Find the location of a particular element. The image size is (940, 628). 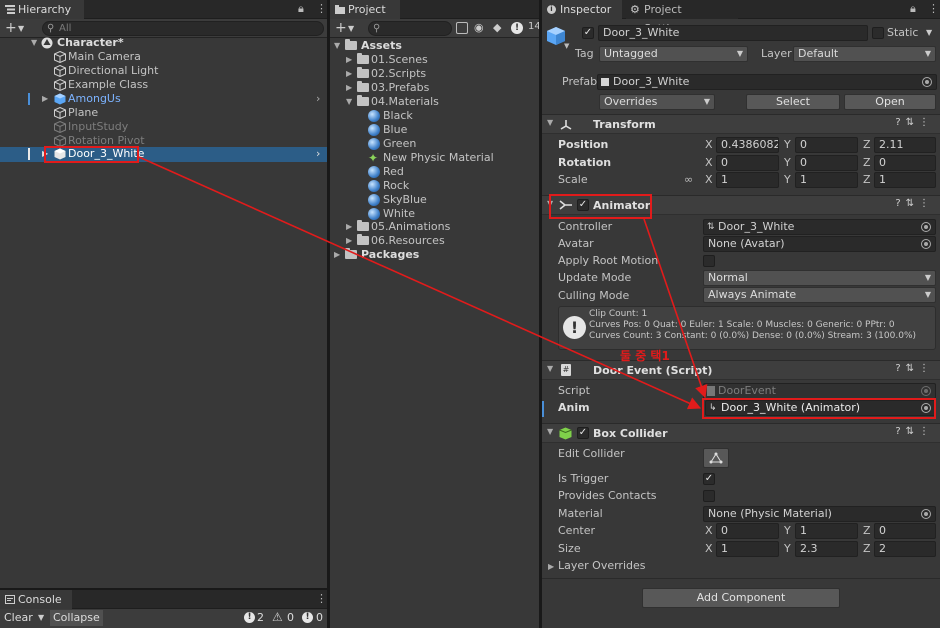

warning-icon: ⚠︎ is located at coordinates (277, 617).